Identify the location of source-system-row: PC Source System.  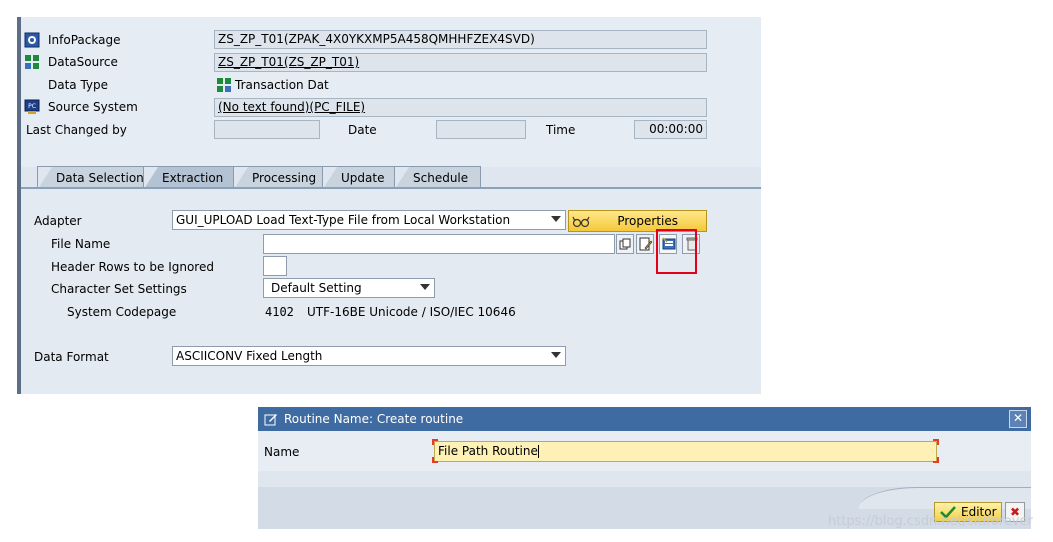
(119, 107).